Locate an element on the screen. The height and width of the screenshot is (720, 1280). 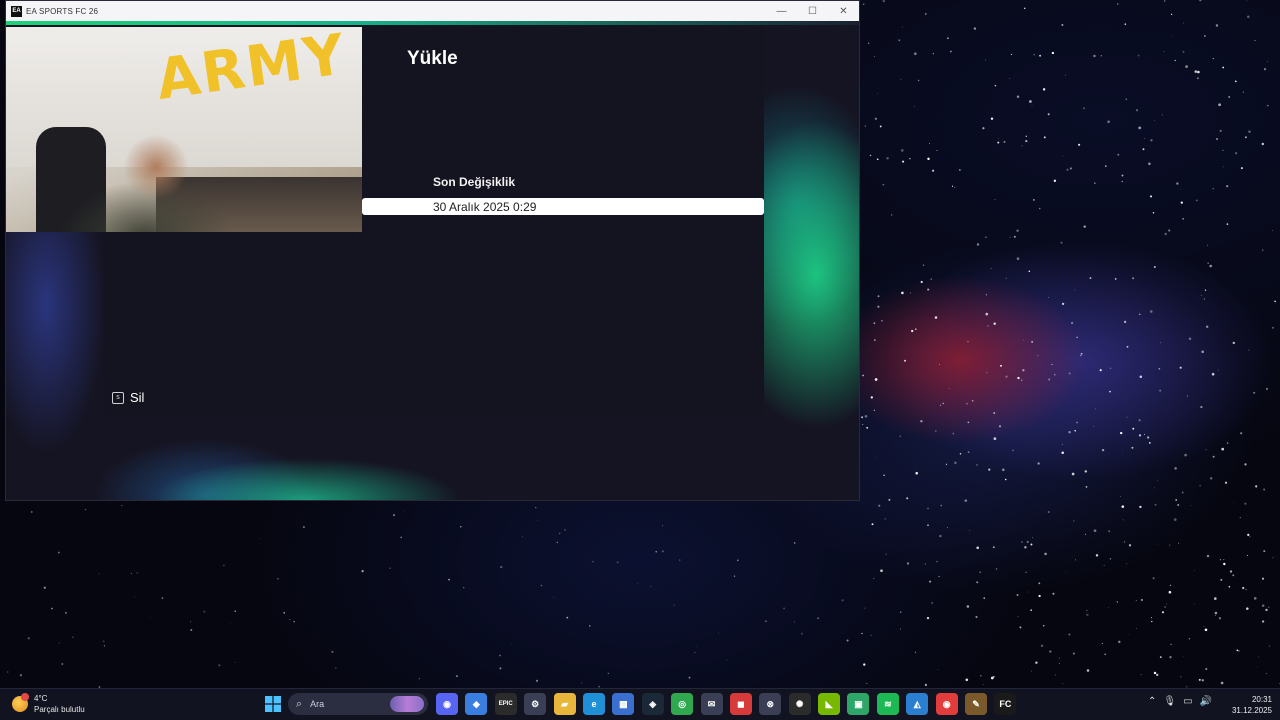
store-icon: ▦ is located at coordinates (623, 704).